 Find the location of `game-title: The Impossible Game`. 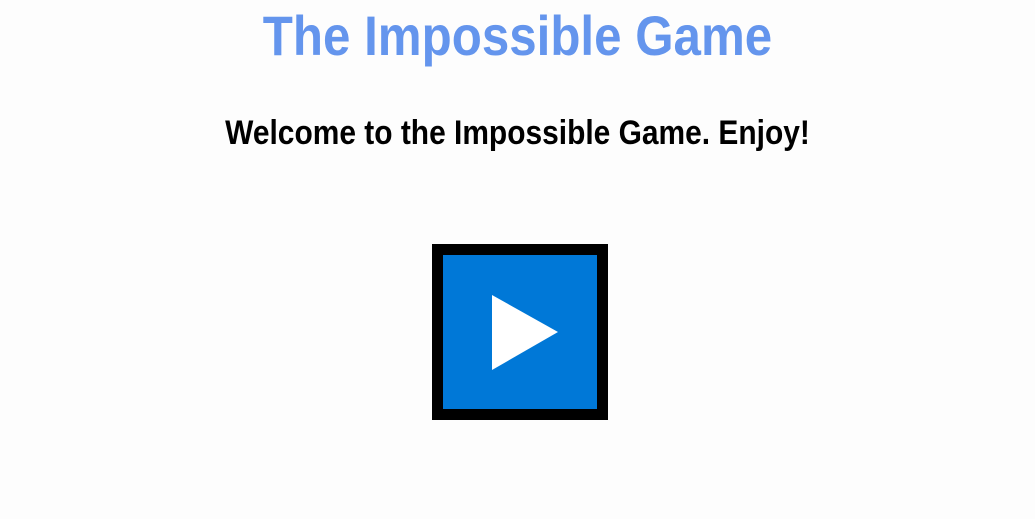

game-title: The Impossible Game is located at coordinates (517, 35).